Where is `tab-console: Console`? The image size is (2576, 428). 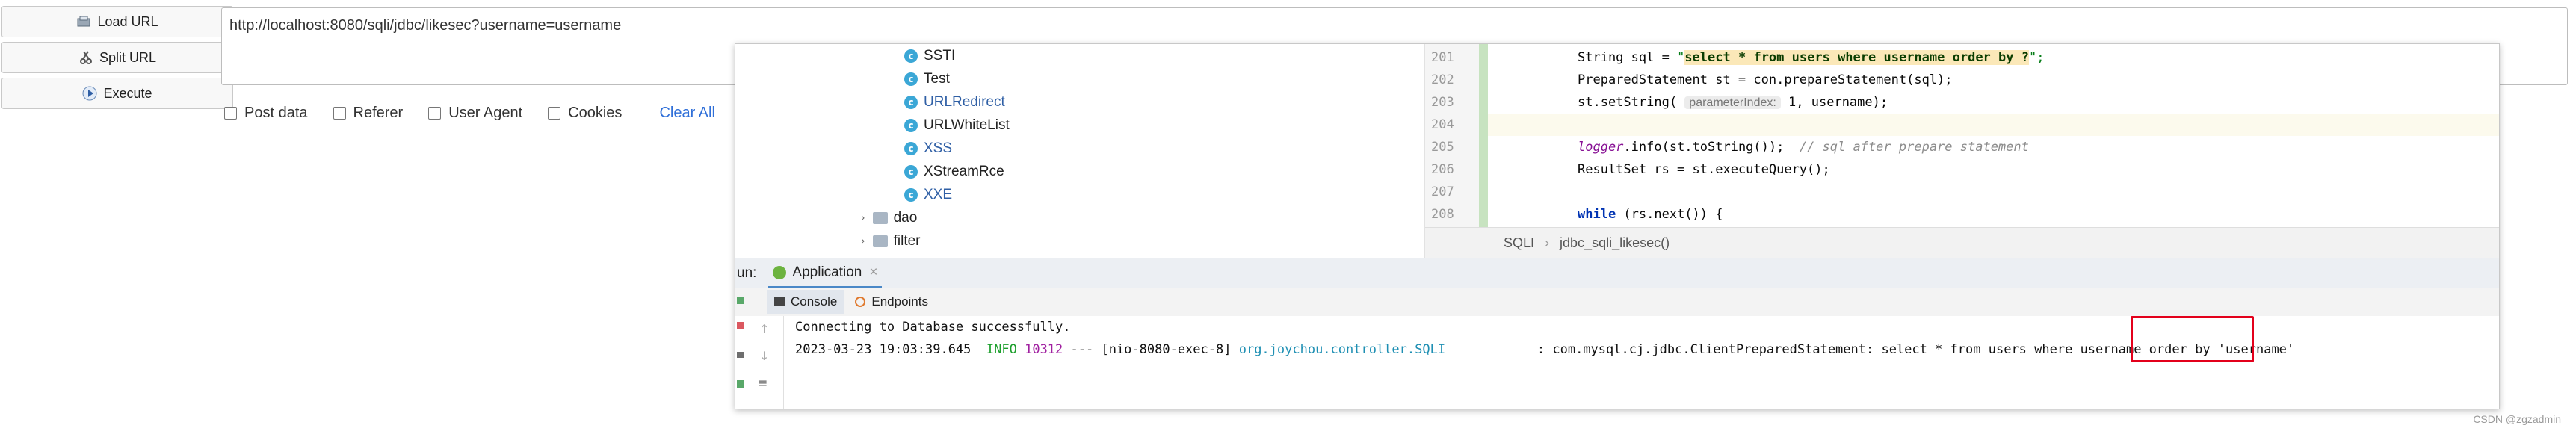 tab-console: Console is located at coordinates (806, 302).